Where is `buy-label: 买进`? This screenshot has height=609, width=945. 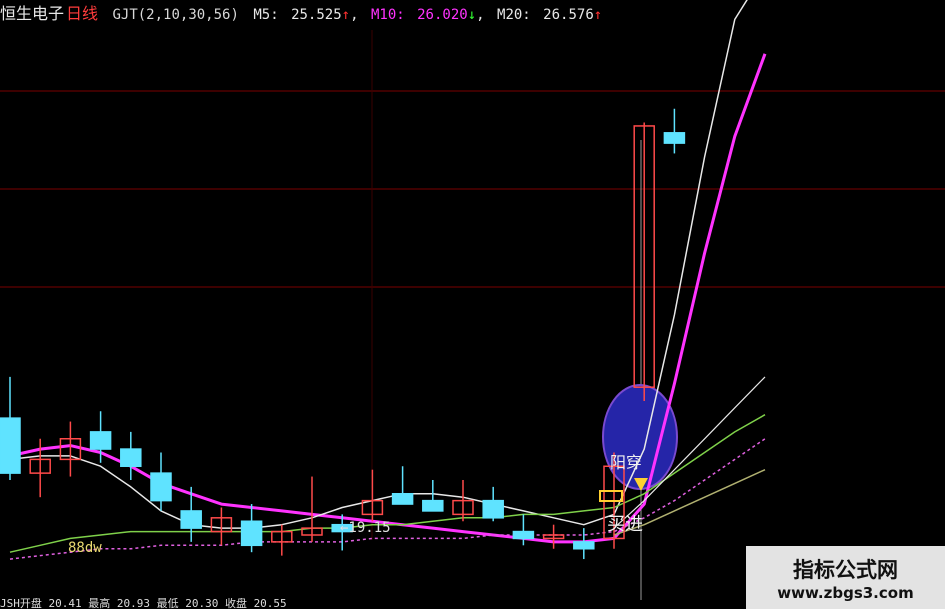
buy-label: 买进 is located at coordinates (625, 524).